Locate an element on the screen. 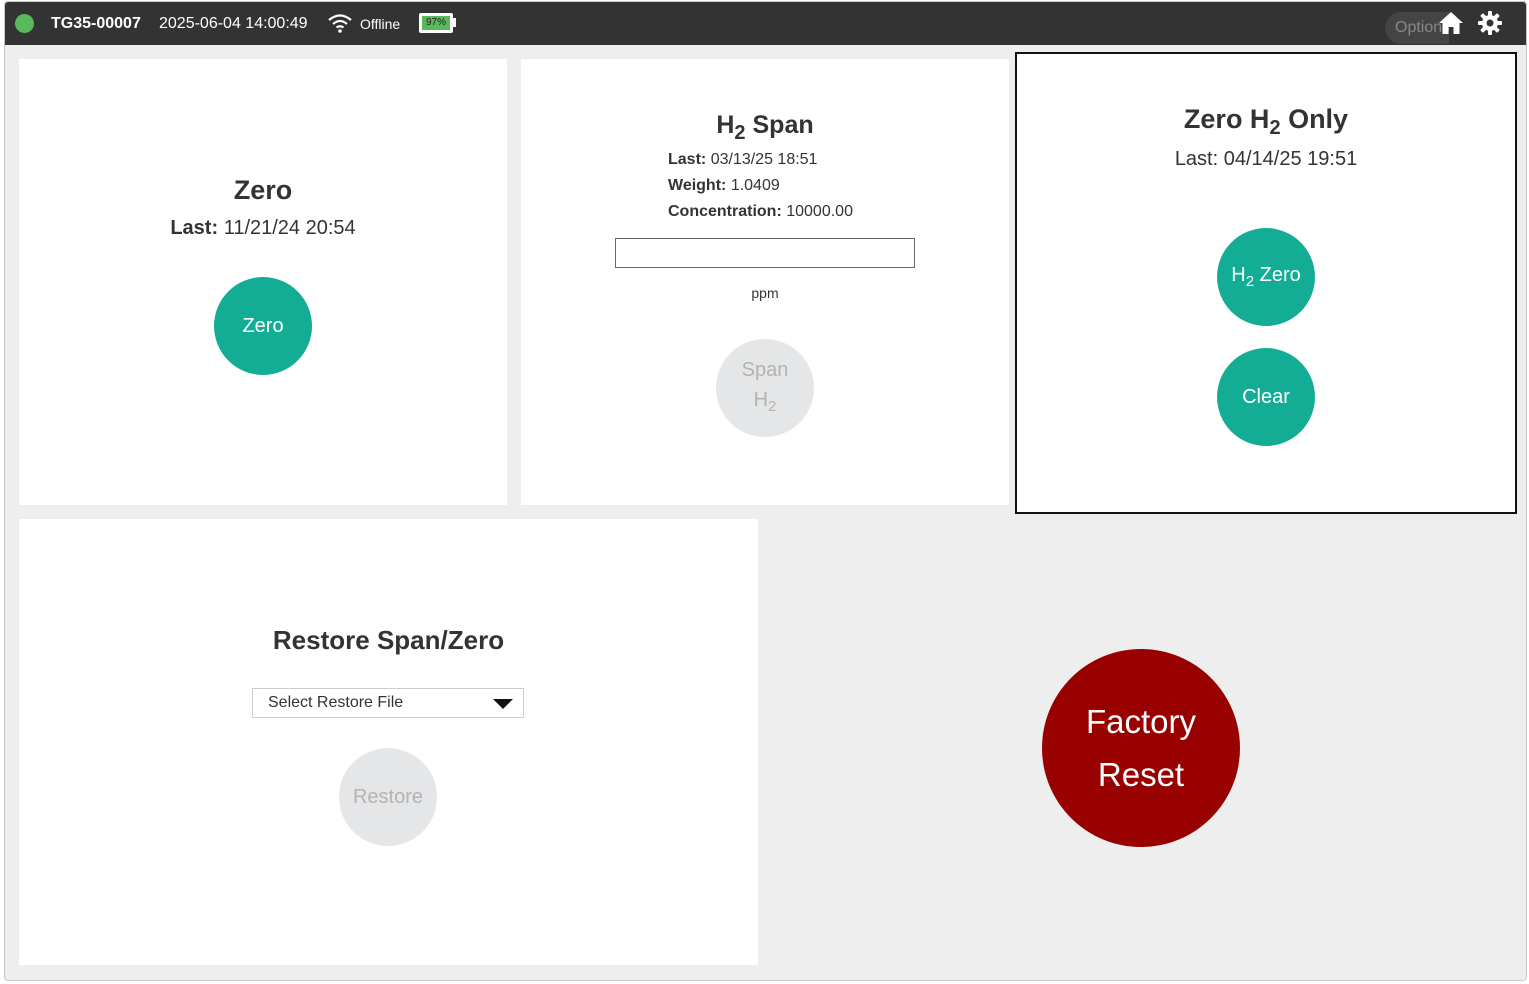 The image size is (1529, 984). battery-icon: 97% is located at coordinates (436, 23).